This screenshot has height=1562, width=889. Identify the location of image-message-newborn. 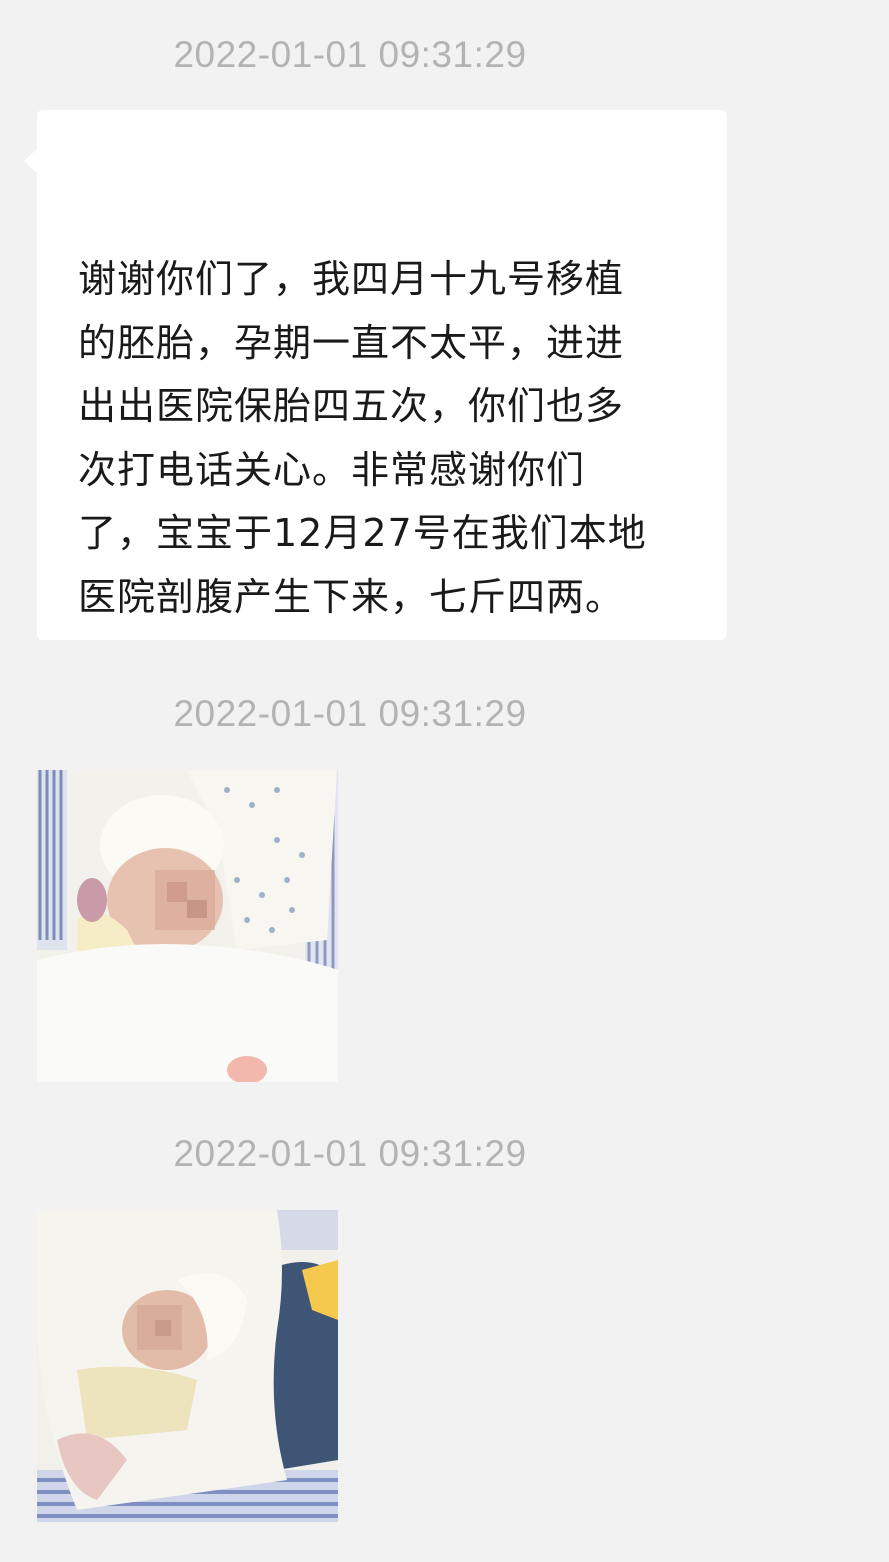
(187, 926).